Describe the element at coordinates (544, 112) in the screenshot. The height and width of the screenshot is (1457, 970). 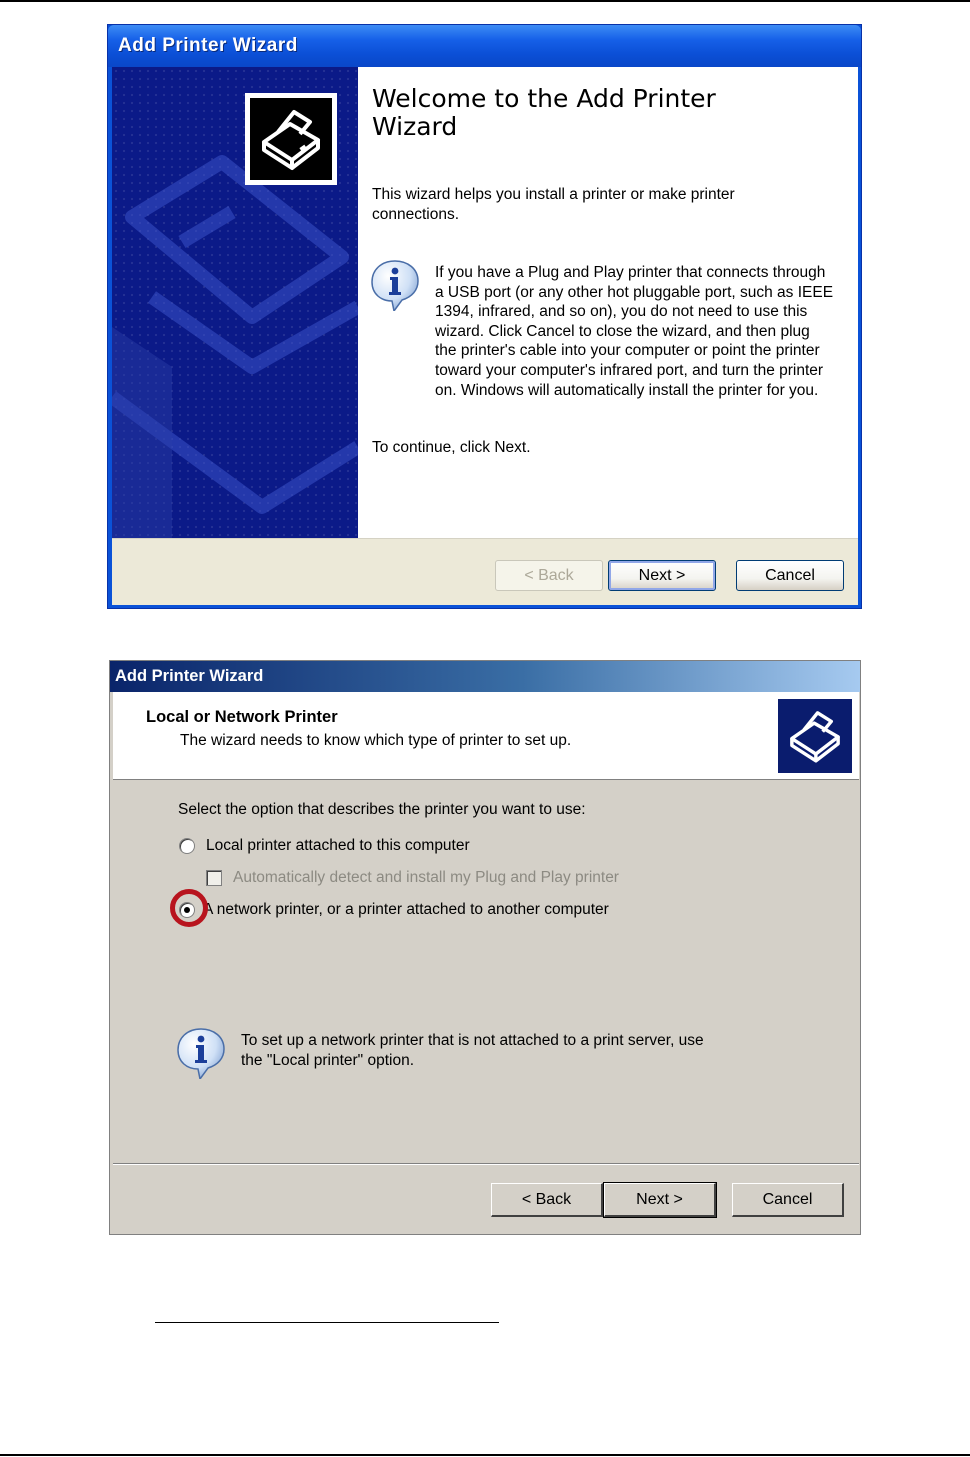
I see `welcome-heading: Welcome to the Add Printer Wizard` at that location.